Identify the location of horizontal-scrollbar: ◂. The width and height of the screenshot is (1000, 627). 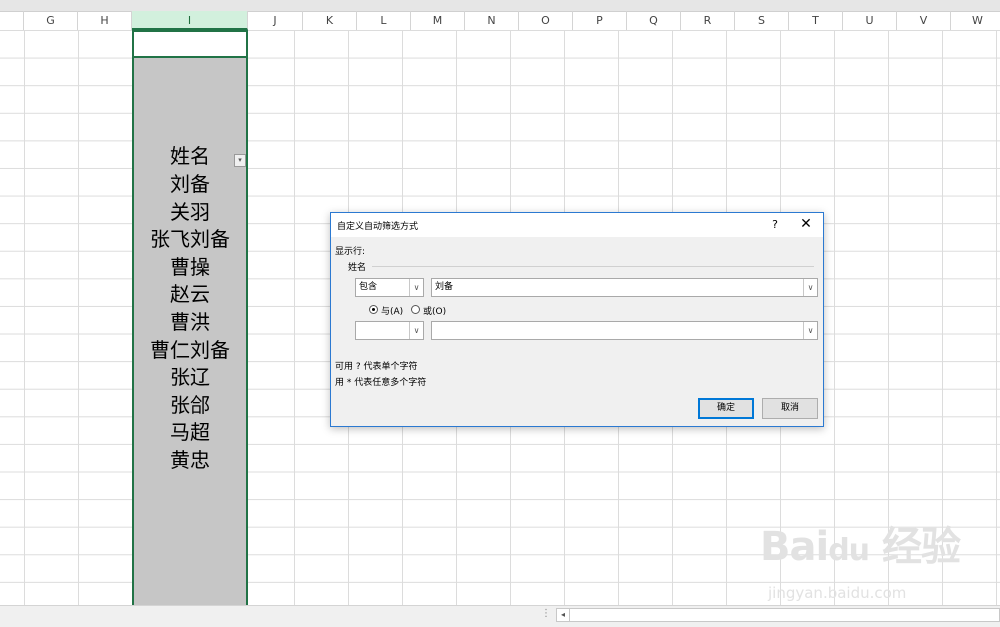
(778, 615).